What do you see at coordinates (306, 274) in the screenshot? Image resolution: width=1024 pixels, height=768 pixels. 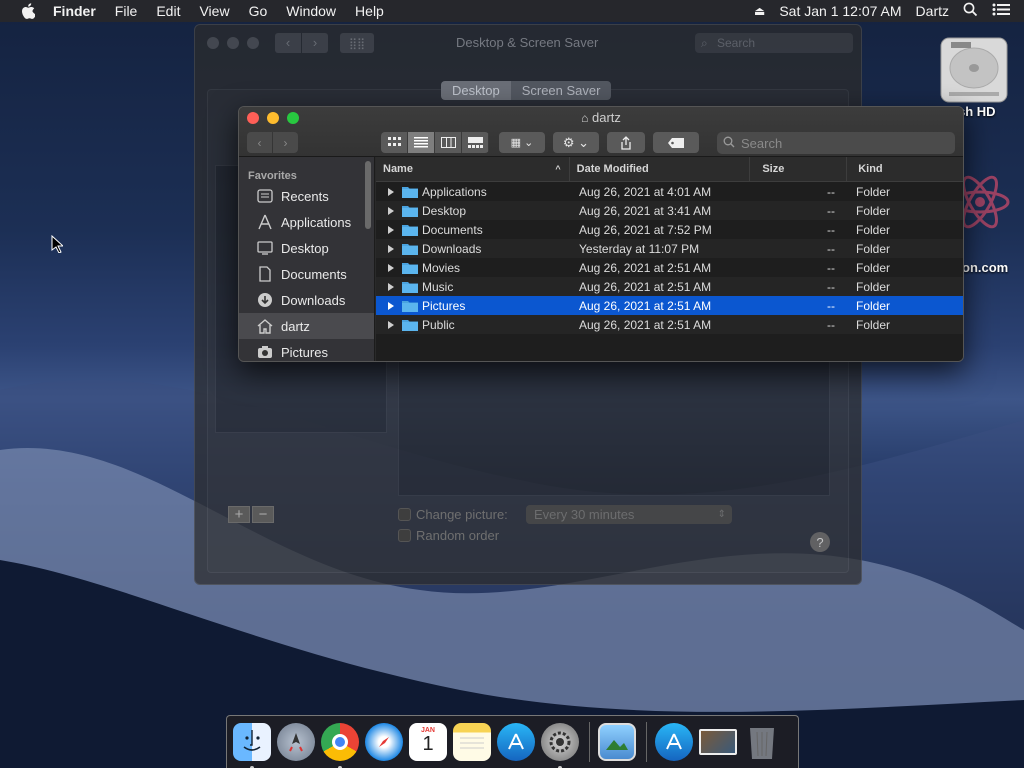 I see `sidebar-item-documents: Documents` at bounding box center [306, 274].